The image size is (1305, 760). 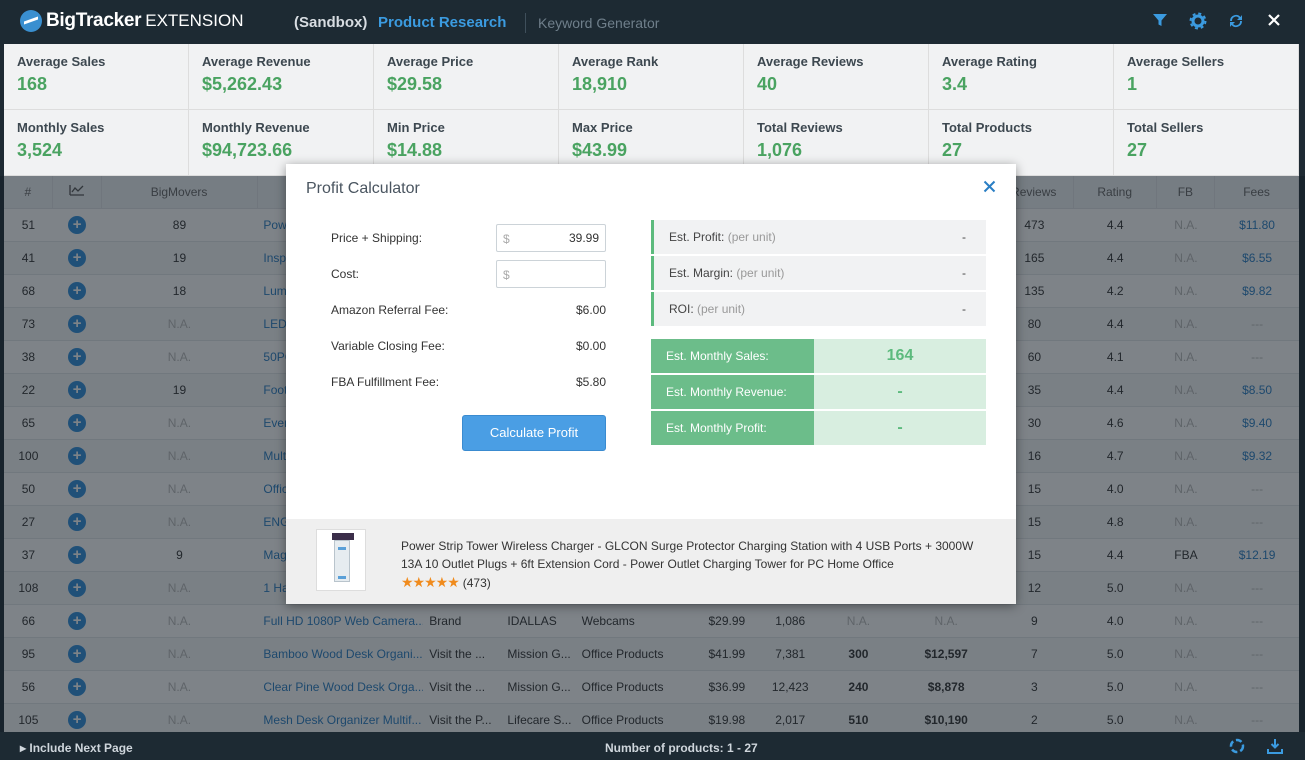 What do you see at coordinates (468, 274) in the screenshot?
I see `cost-row: Cost: $` at bounding box center [468, 274].